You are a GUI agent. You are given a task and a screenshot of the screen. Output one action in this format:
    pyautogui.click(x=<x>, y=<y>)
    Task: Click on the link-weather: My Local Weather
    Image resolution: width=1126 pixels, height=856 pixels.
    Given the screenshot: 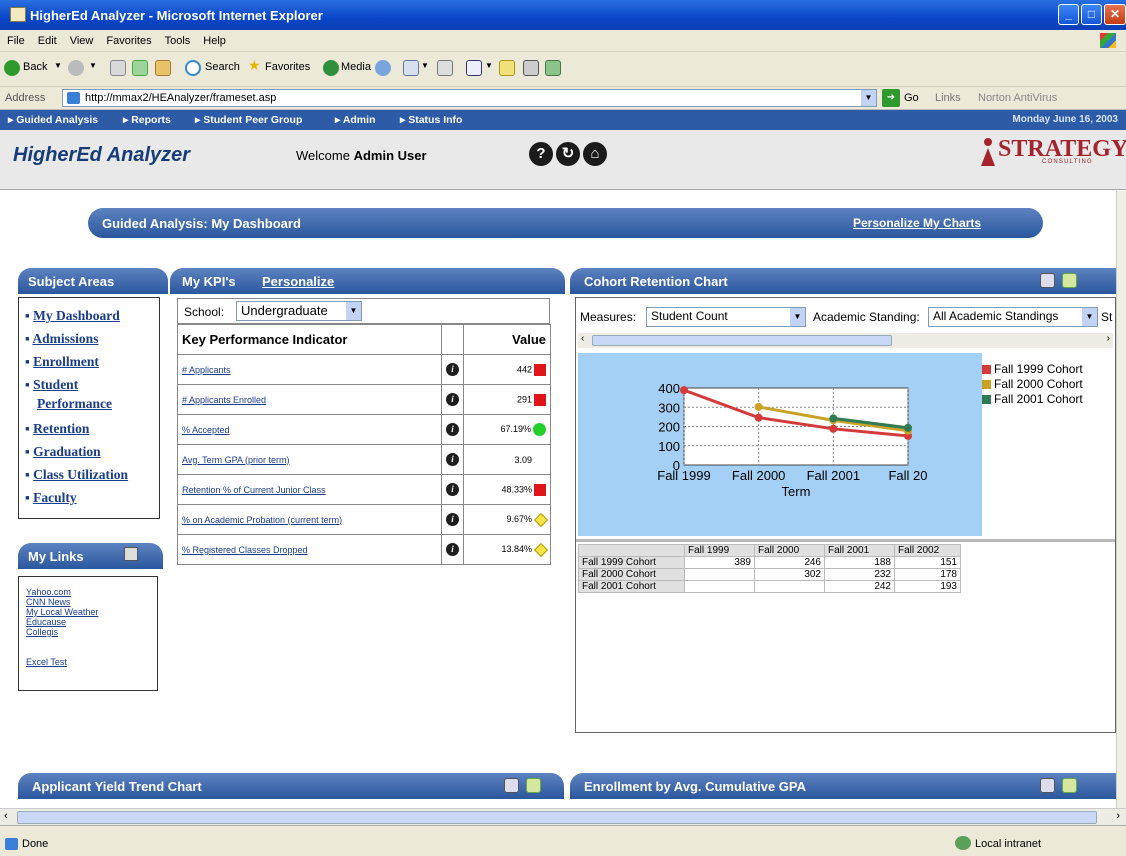 What is the action you would take?
    pyautogui.click(x=62, y=612)
    